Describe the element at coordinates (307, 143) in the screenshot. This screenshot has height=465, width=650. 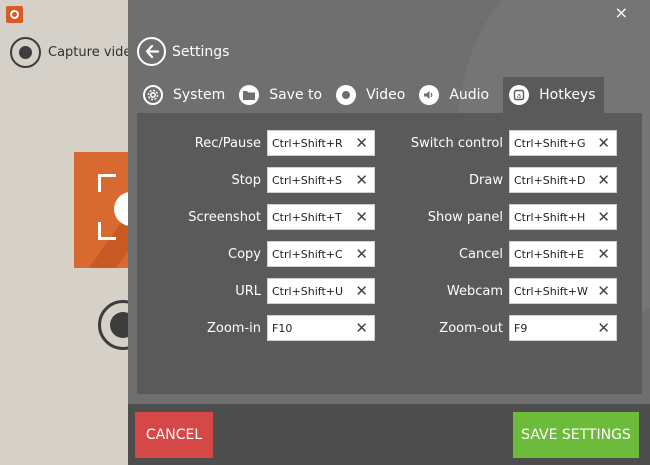
I see `hotkey-value: Ctrl+Shift+R` at that location.